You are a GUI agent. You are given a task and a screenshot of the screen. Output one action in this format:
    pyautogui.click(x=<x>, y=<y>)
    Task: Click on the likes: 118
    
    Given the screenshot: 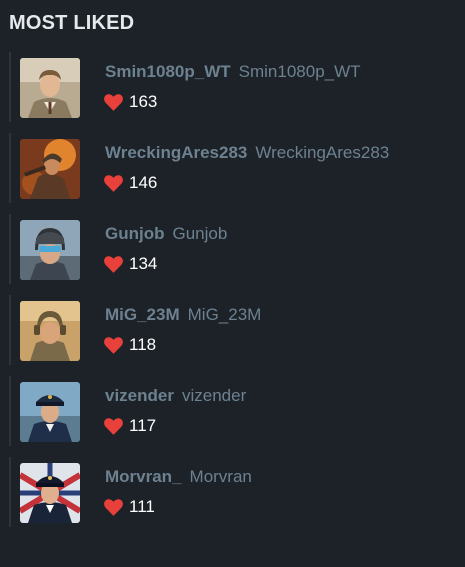 What is the action you would take?
    pyautogui.click(x=130, y=345)
    